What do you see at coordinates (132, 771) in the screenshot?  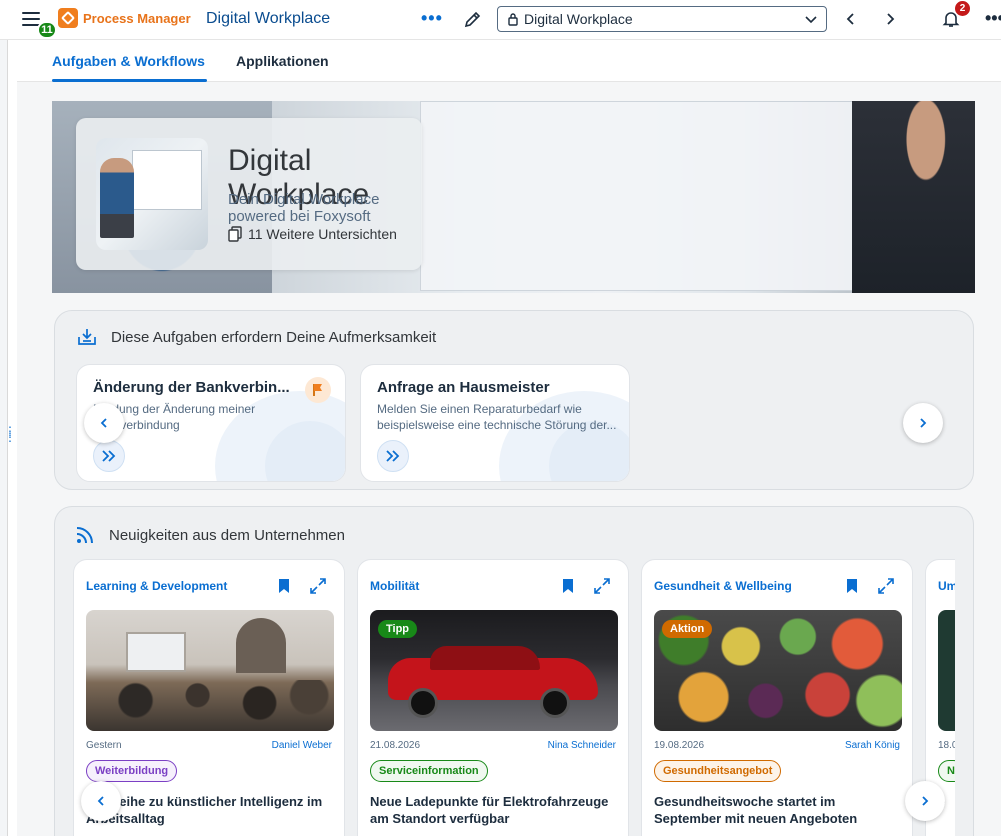 I see `news-tag: Weiterbildung` at bounding box center [132, 771].